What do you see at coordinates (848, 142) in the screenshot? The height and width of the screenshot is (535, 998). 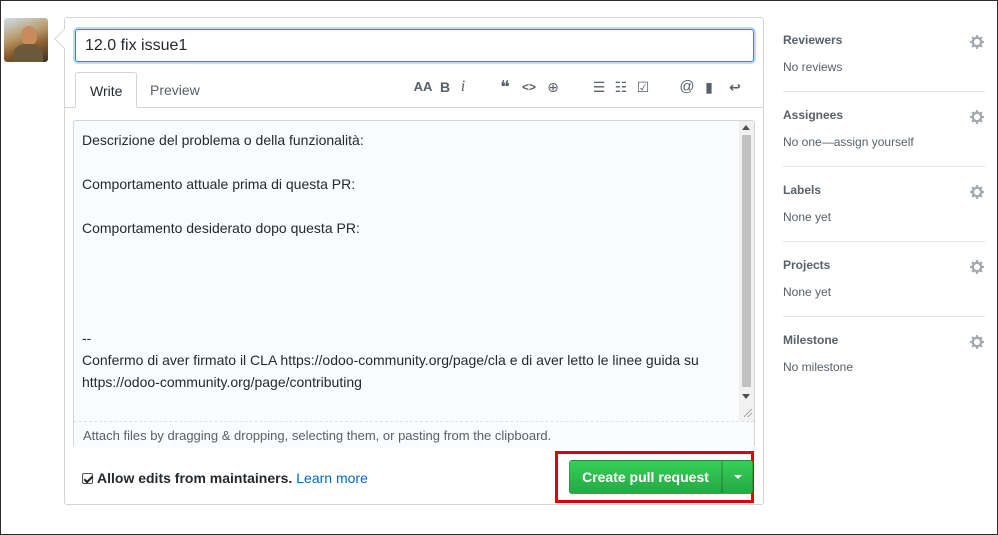 I see `sidebar-value: No one—assign yourself` at bounding box center [848, 142].